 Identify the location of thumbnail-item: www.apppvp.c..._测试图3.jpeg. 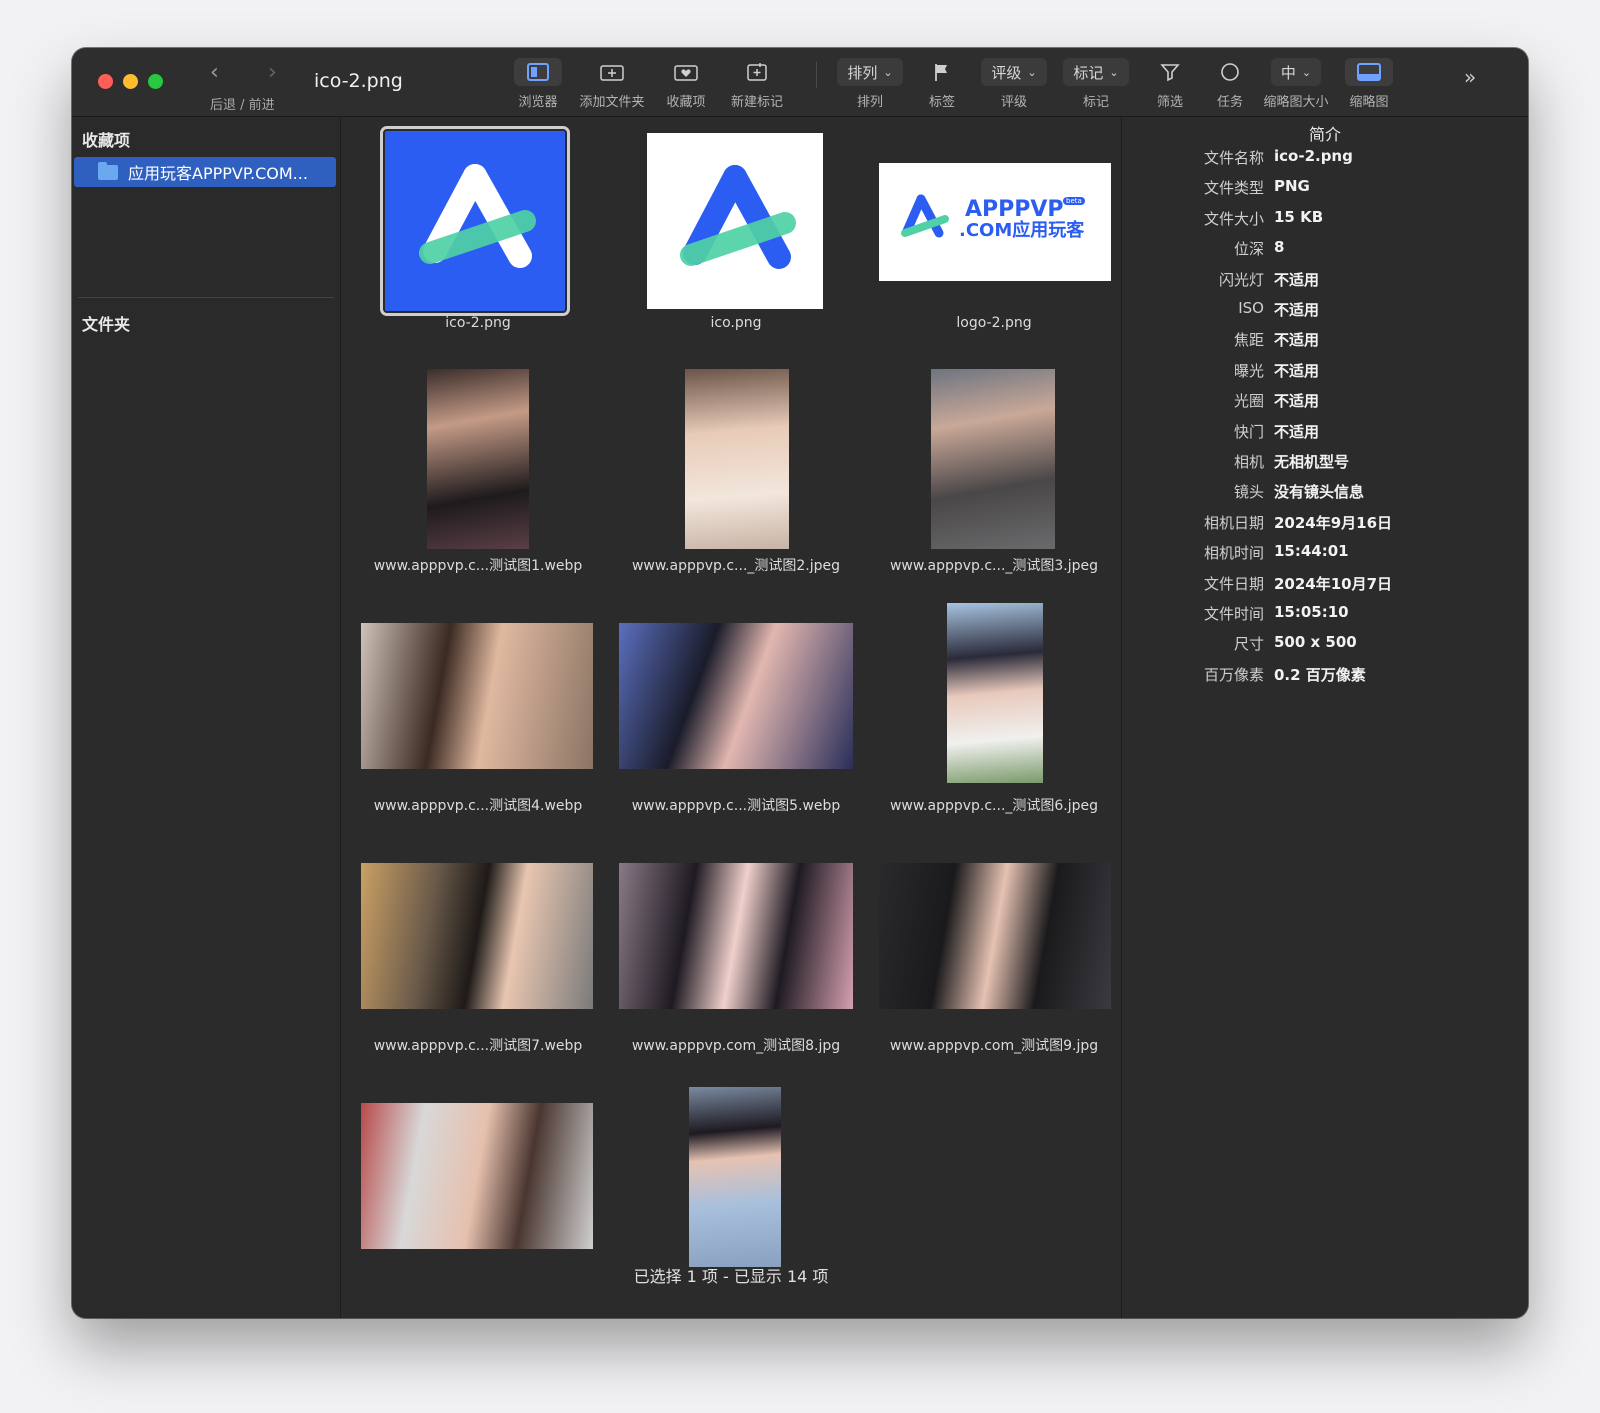
(994, 486).